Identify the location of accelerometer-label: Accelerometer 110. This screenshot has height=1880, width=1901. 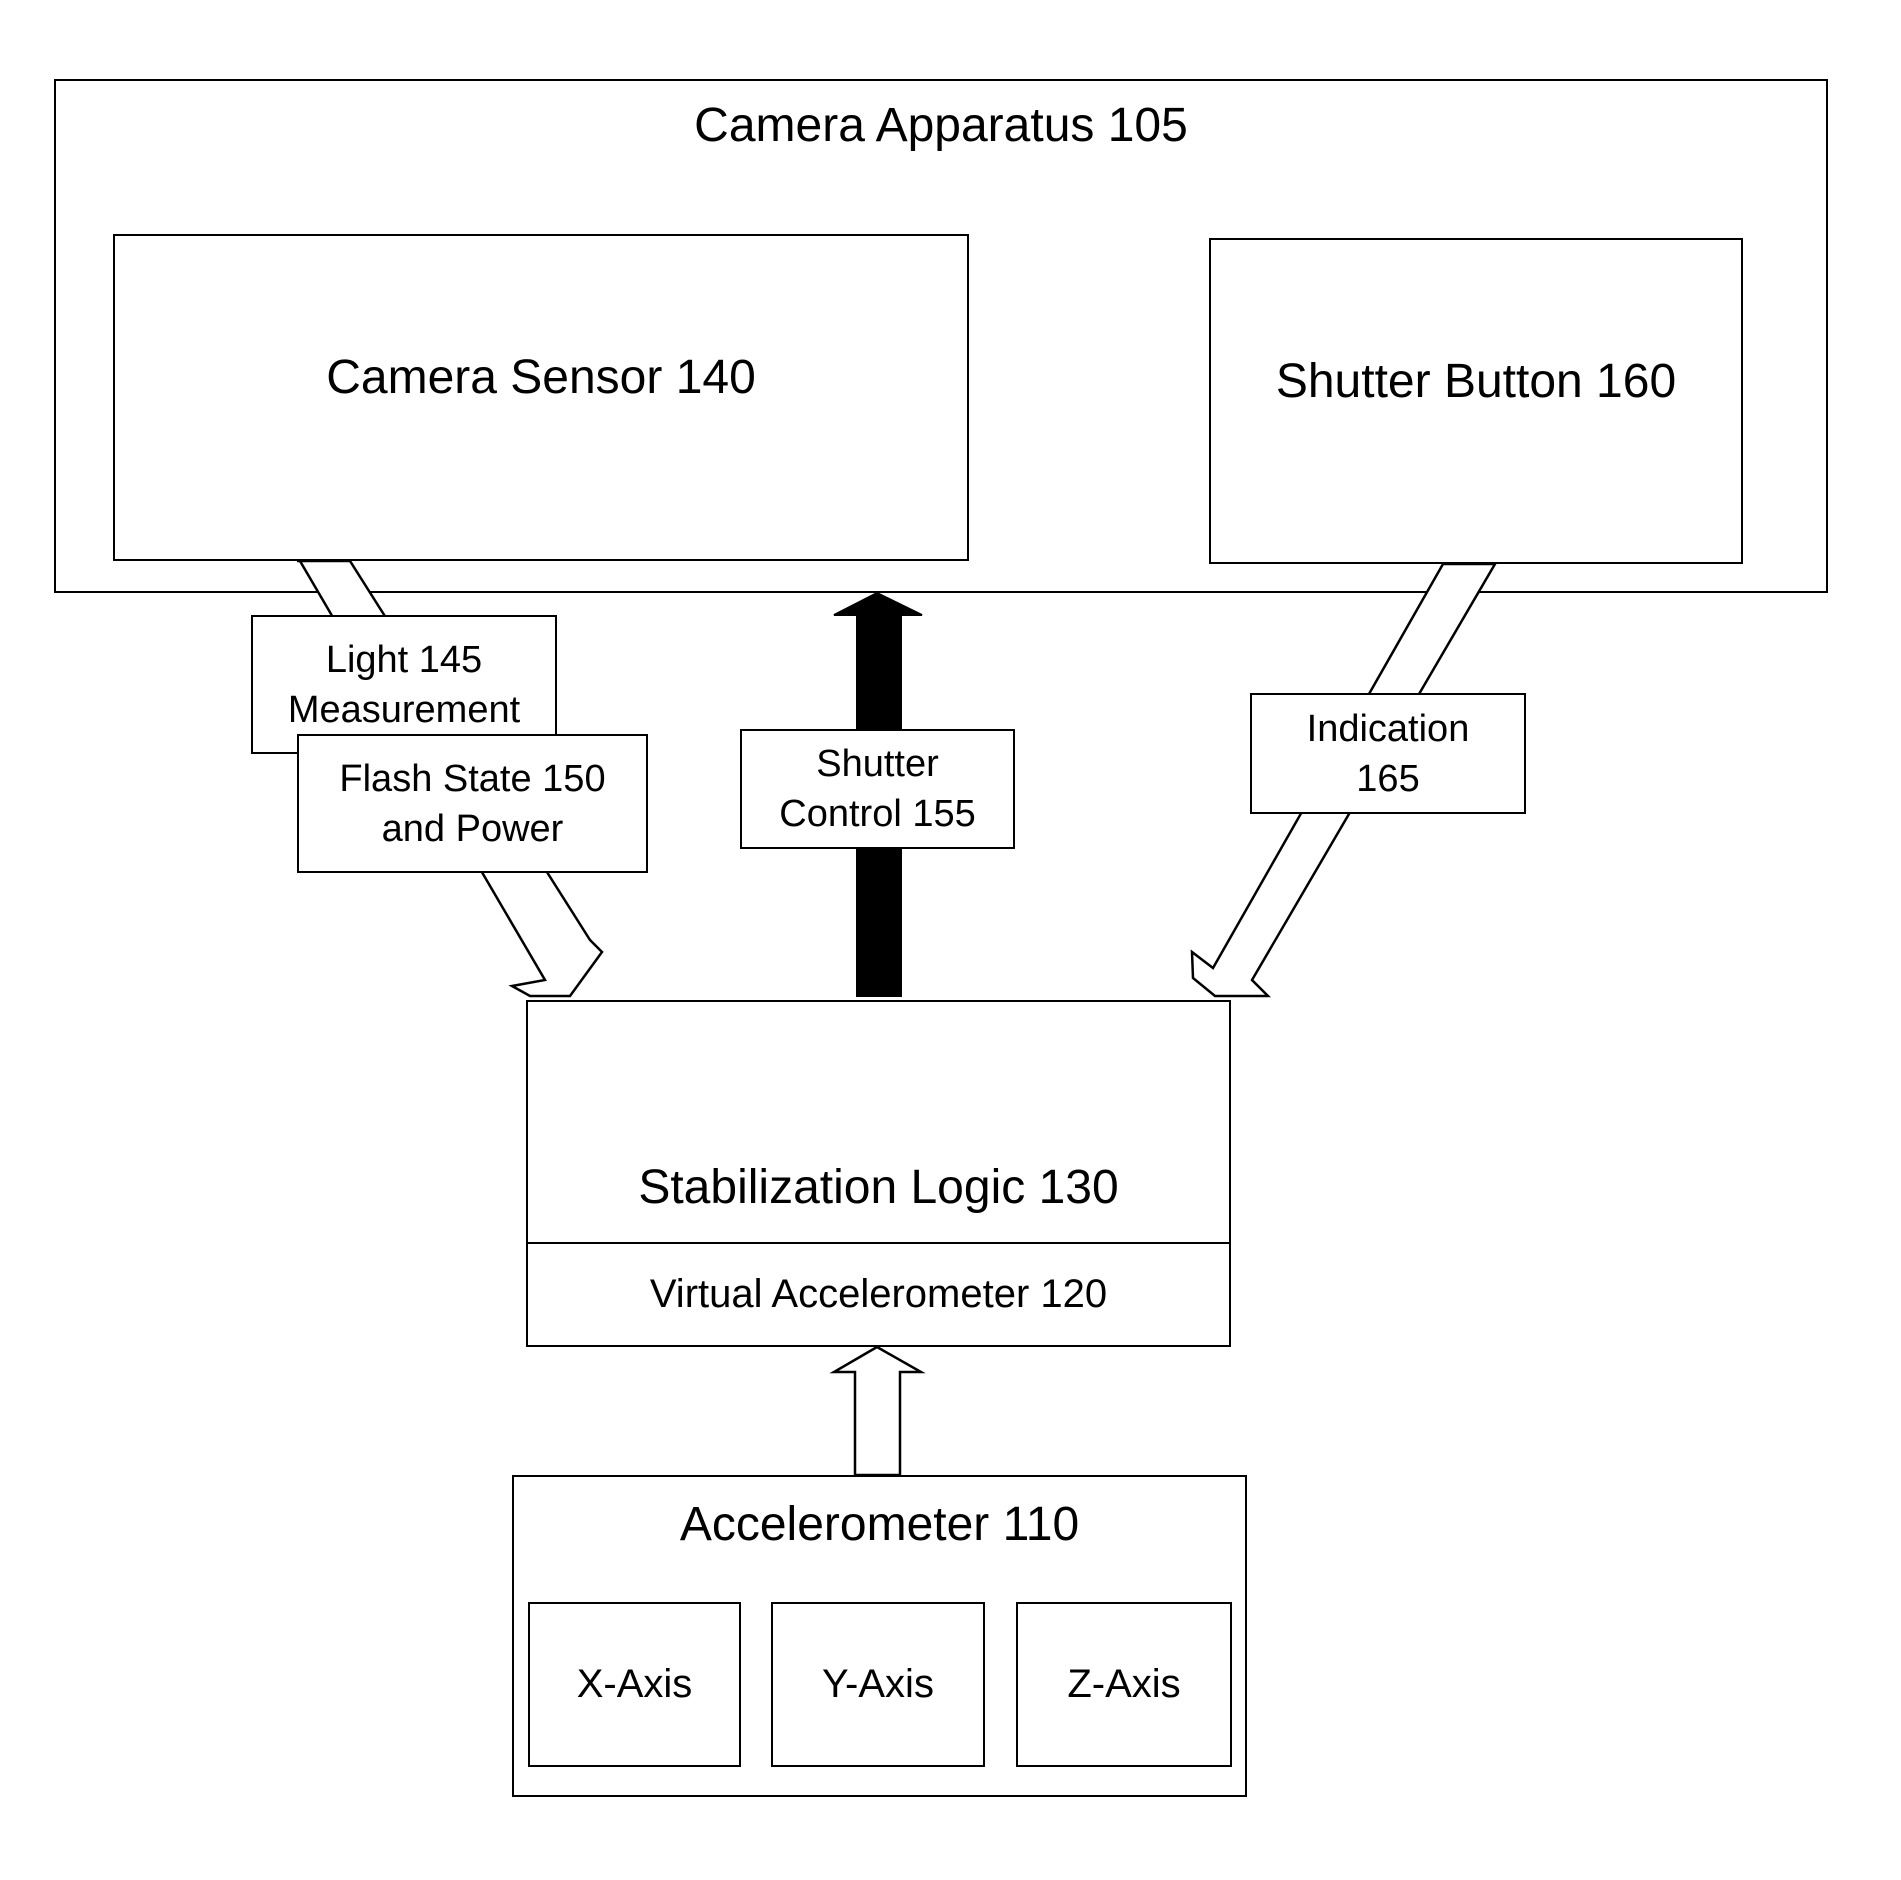
(879, 1524).